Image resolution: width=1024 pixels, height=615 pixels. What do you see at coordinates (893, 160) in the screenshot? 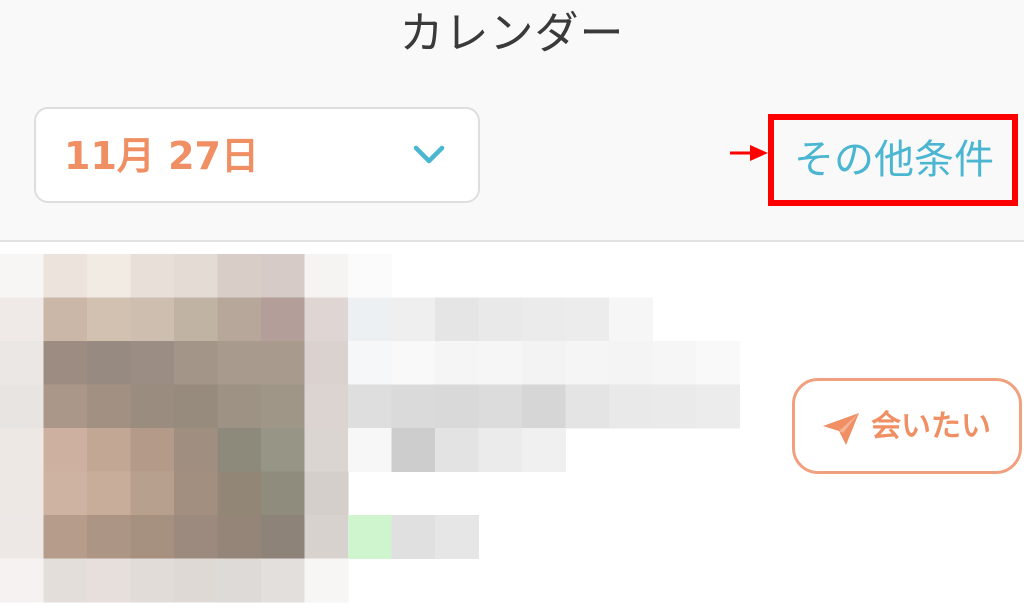
I see `annotation-highlight-box` at bounding box center [893, 160].